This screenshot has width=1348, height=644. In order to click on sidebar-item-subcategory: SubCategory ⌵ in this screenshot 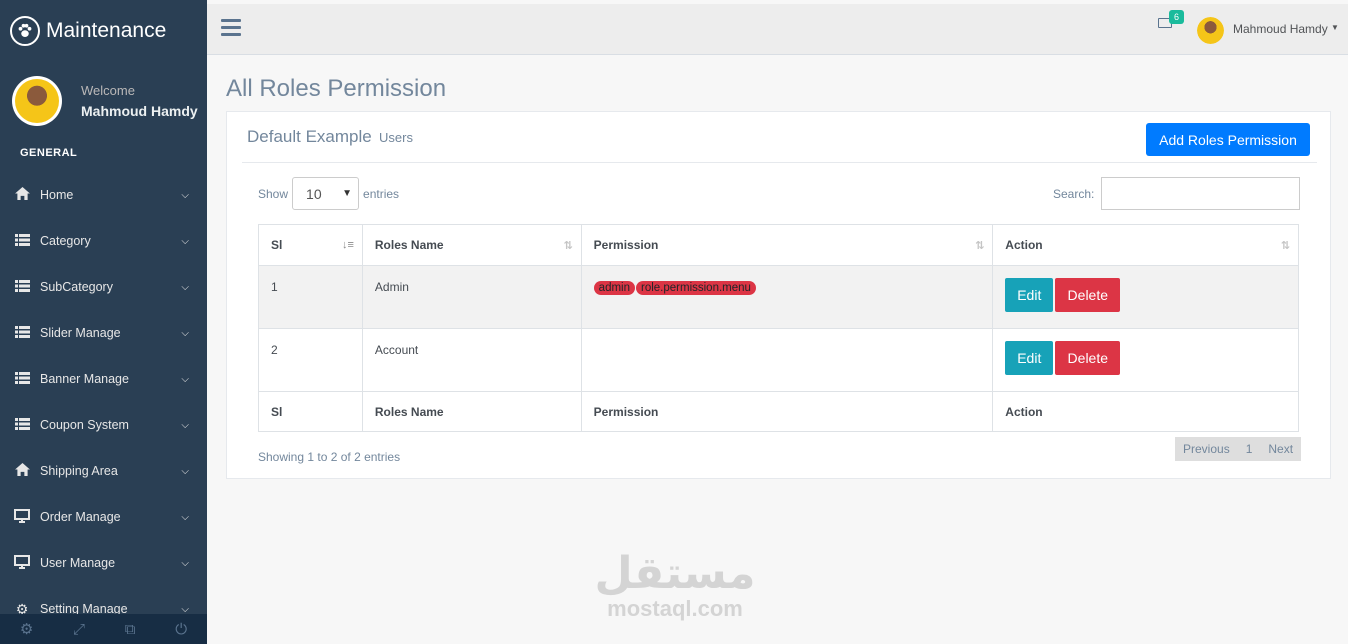, I will do `click(103, 287)`.